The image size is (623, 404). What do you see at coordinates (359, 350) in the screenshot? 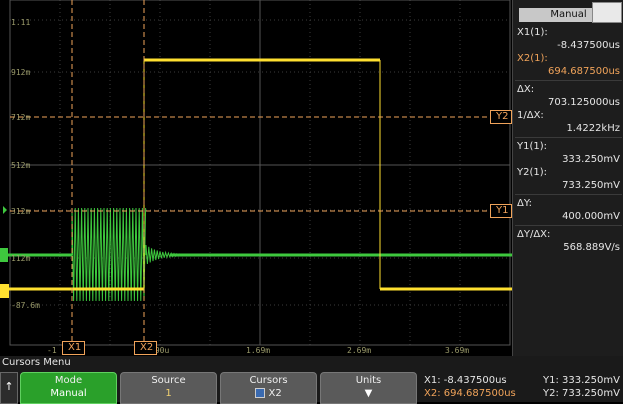
I see `x-scale-label: 2.69m` at bounding box center [359, 350].